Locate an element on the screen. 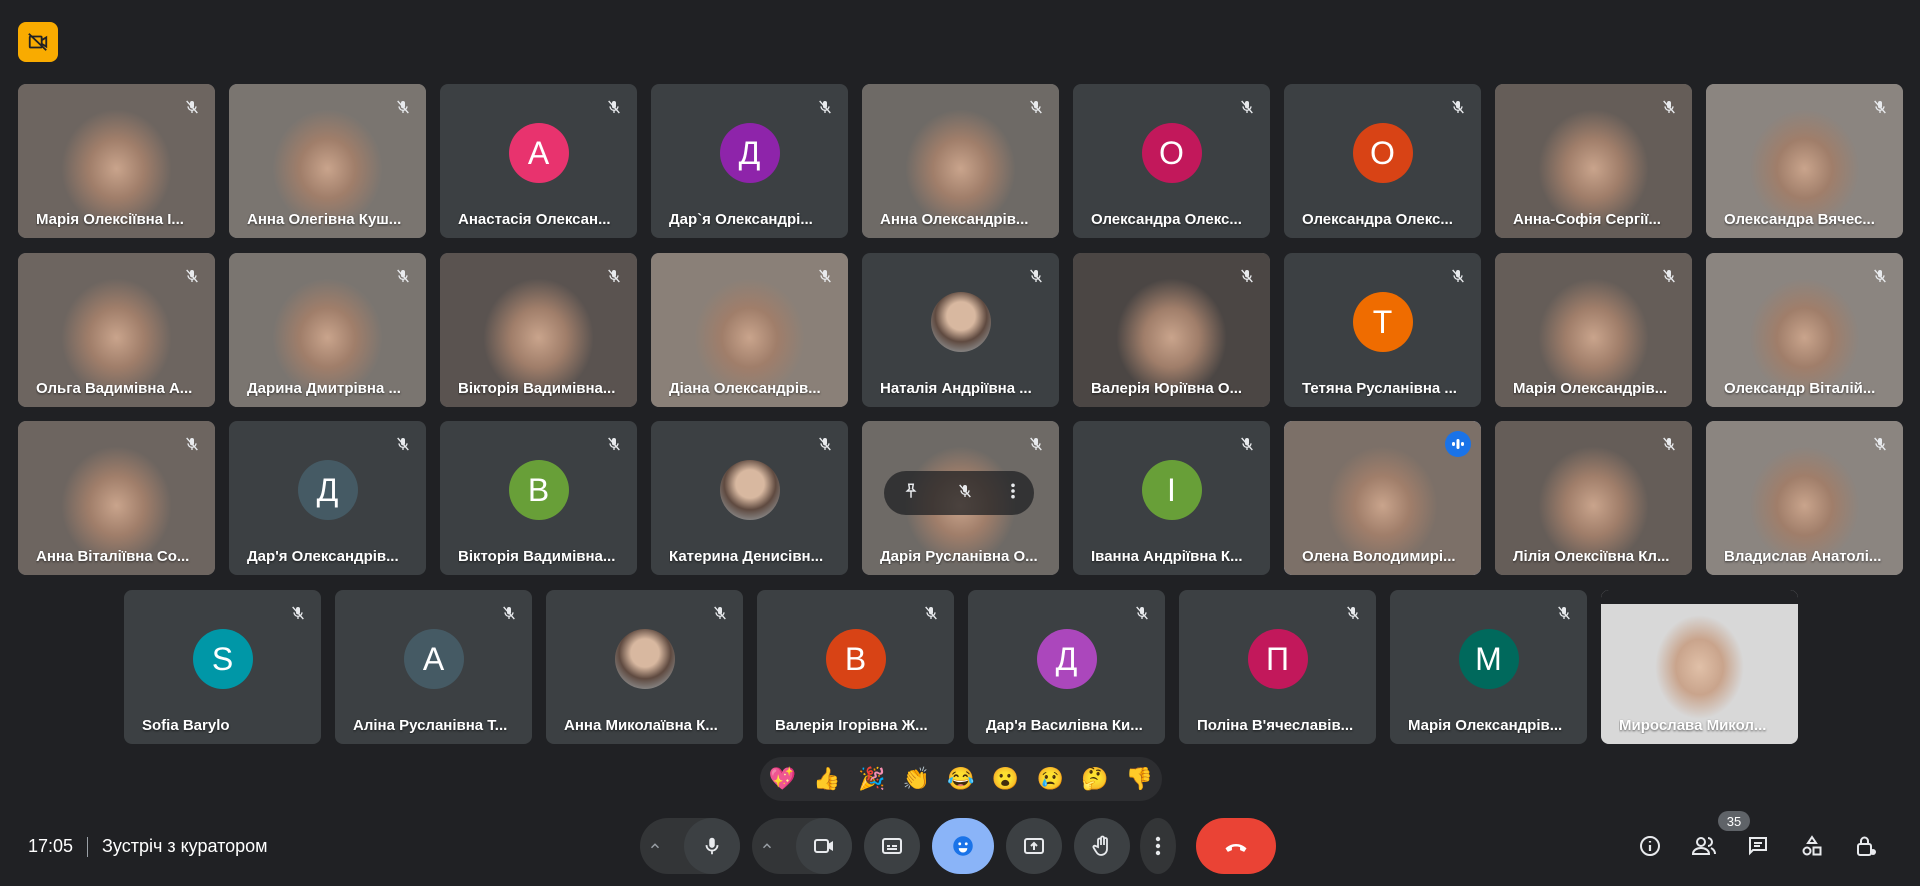  chat-button is located at coordinates (1758, 846).